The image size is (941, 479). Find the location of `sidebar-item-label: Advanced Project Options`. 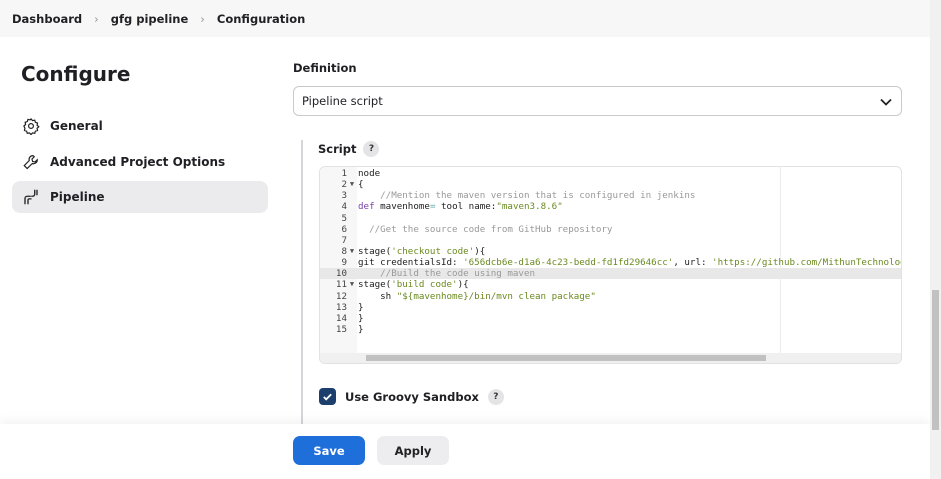

sidebar-item-label: Advanced Project Options is located at coordinates (138, 161).